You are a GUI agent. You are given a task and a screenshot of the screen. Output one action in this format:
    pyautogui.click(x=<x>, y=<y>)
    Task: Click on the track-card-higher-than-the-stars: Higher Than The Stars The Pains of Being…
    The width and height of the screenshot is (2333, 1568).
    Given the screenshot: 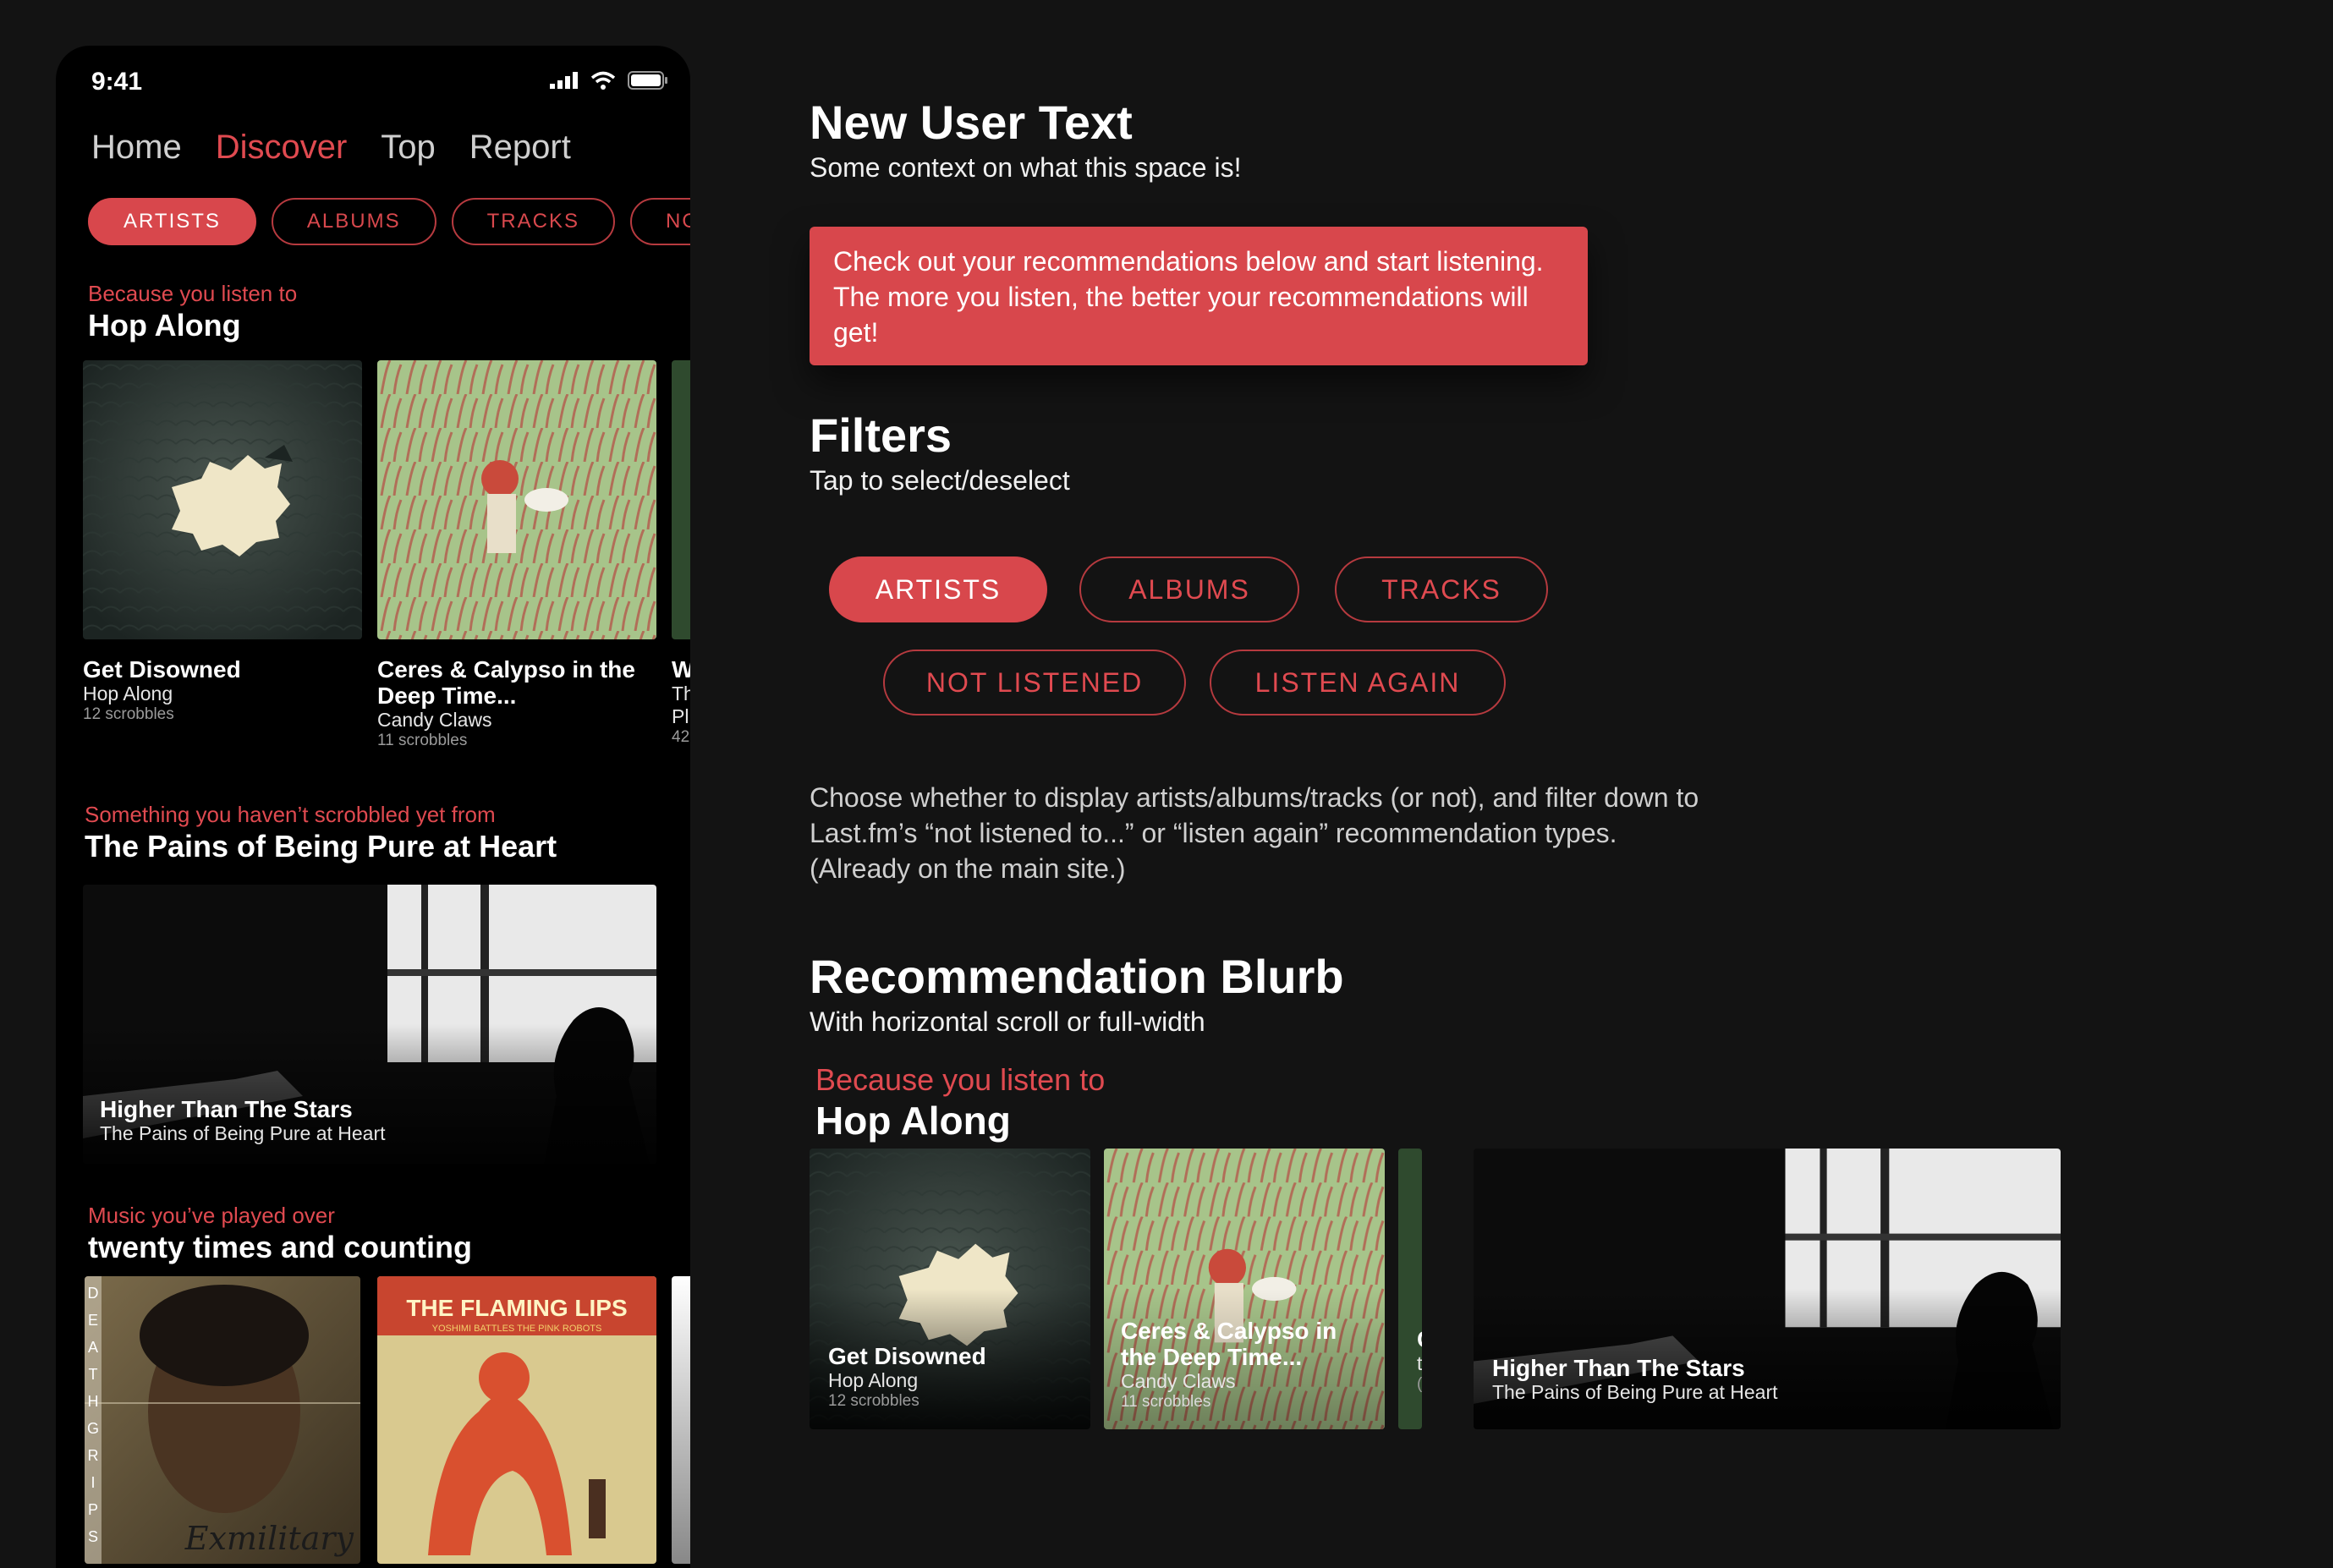 What is the action you would take?
    pyautogui.click(x=370, y=1024)
    